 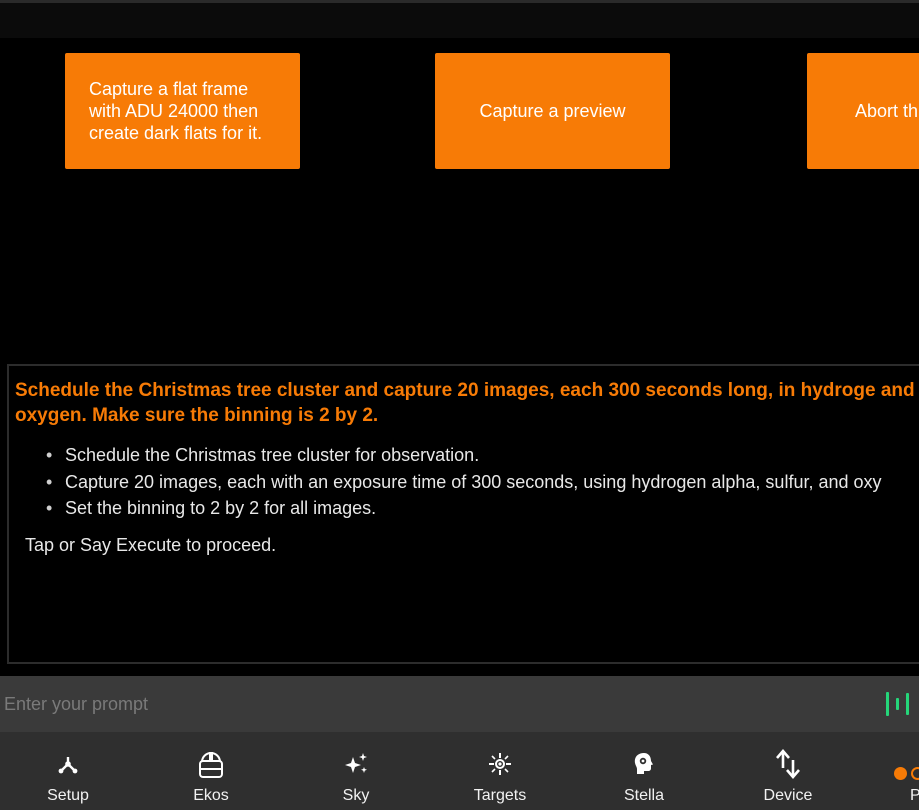 What do you see at coordinates (68, 764) in the screenshot?
I see `setup-icon` at bounding box center [68, 764].